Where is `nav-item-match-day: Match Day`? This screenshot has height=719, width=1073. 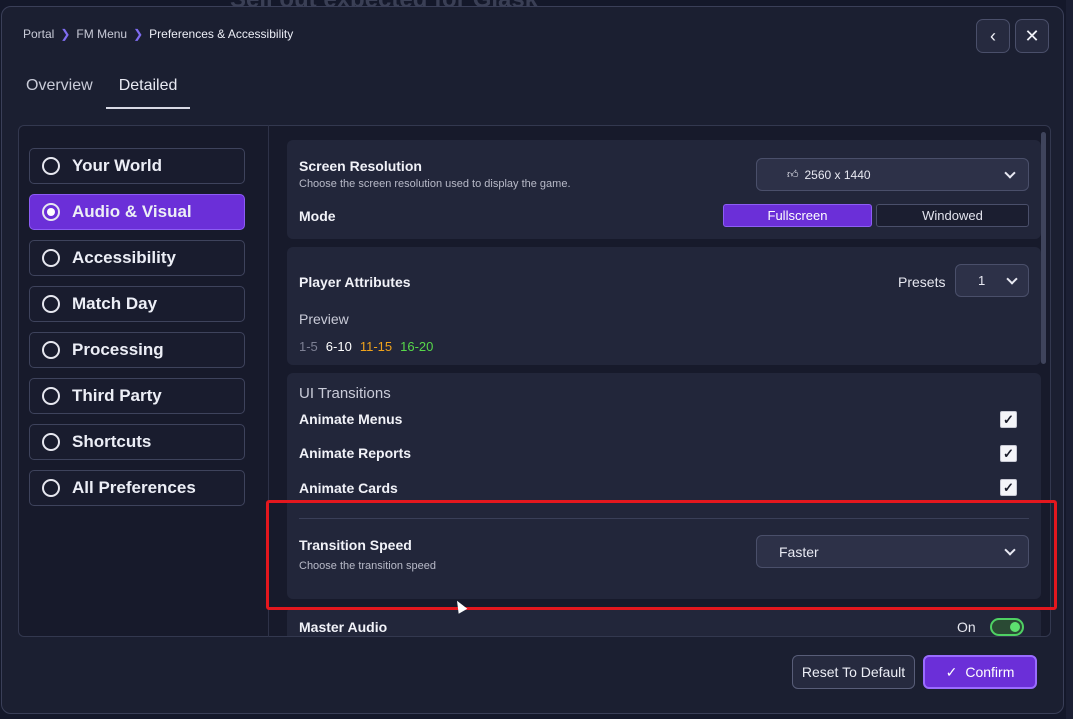 nav-item-match-day: Match Day is located at coordinates (137, 304).